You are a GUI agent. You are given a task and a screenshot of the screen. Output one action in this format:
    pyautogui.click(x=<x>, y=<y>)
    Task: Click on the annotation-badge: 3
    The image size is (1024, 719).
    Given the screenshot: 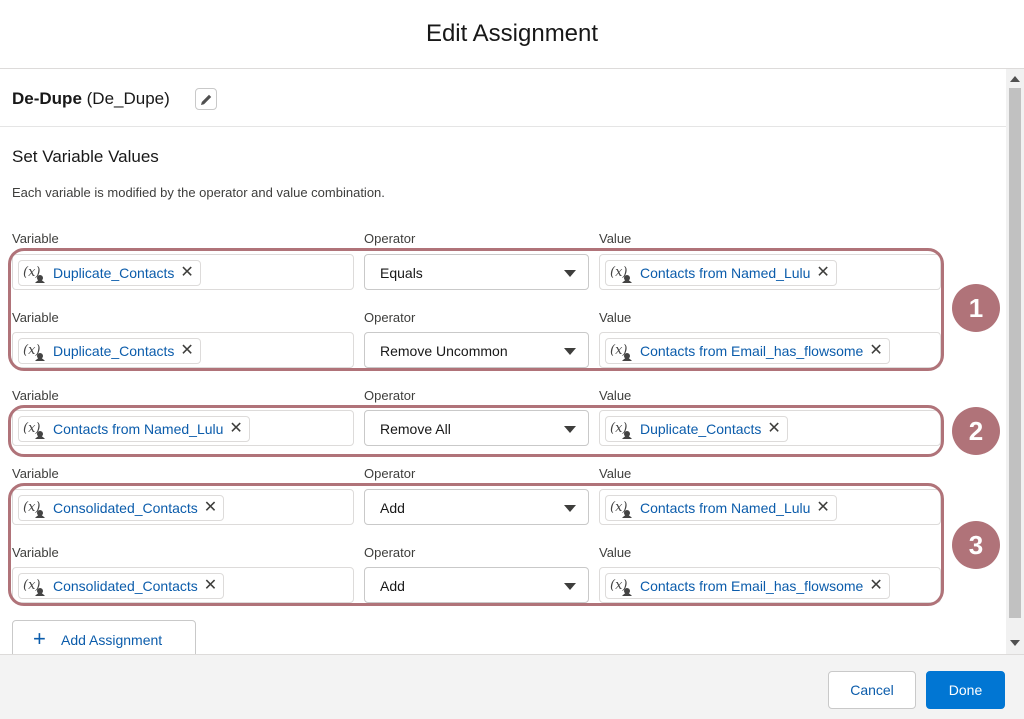 What is the action you would take?
    pyautogui.click(x=976, y=545)
    